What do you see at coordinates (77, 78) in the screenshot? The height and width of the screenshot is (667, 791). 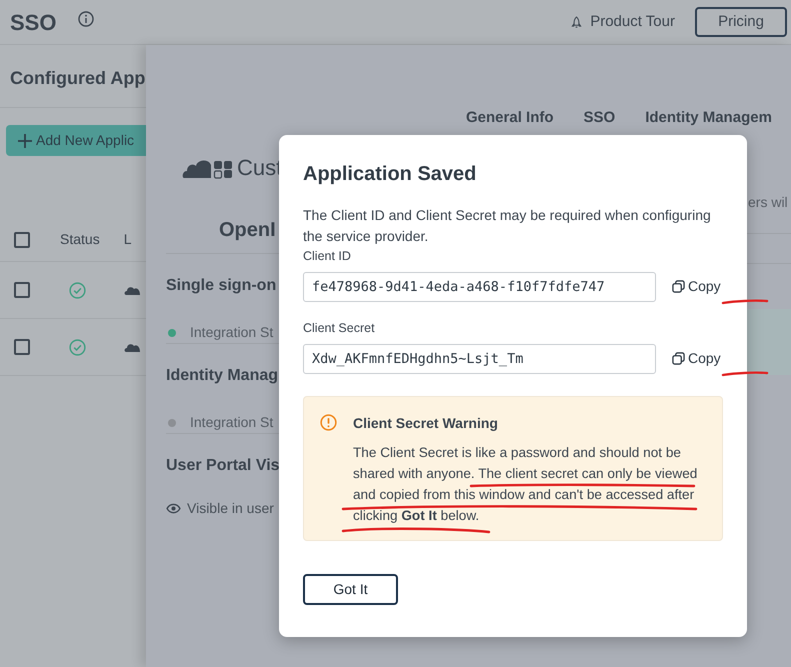 I see `section-title: Configured App` at bounding box center [77, 78].